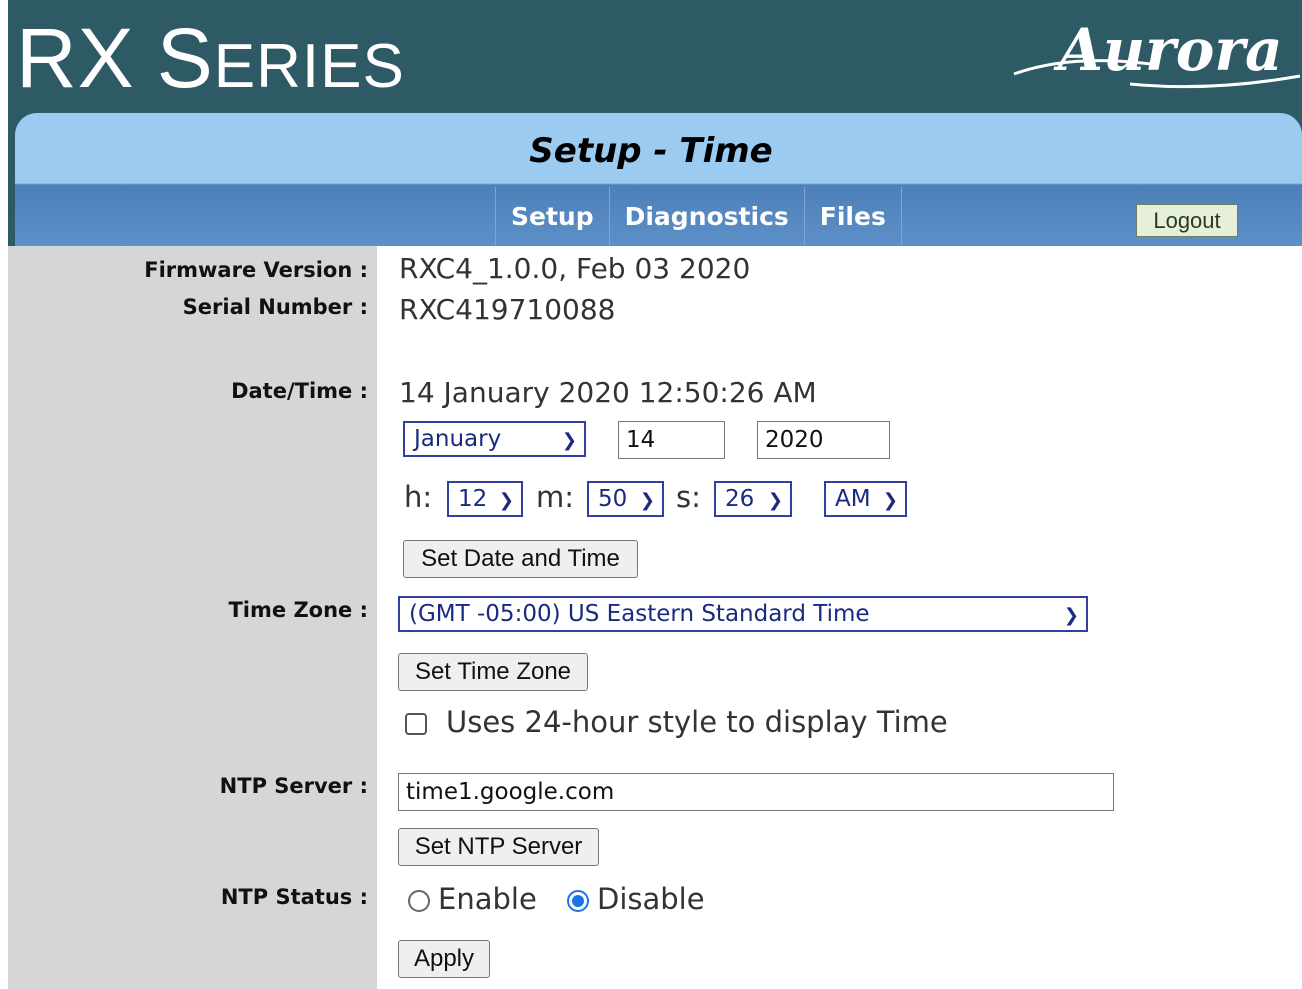 This screenshot has height=989, width=1302. I want to click on hour24-label: Uses 24-hour style to display Time, so click(697, 722).